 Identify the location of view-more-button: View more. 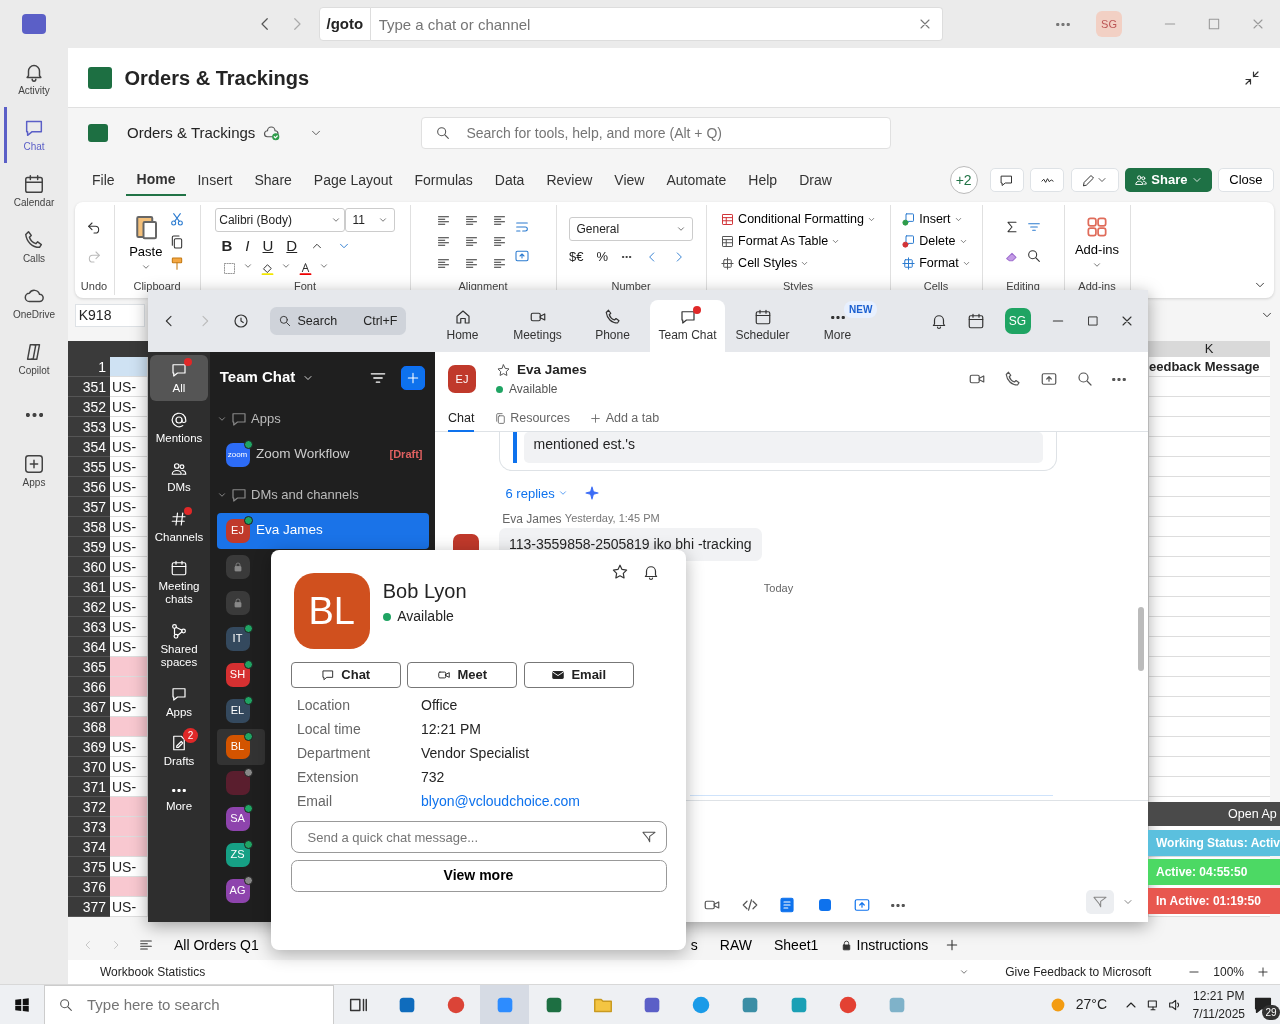
(478, 875).